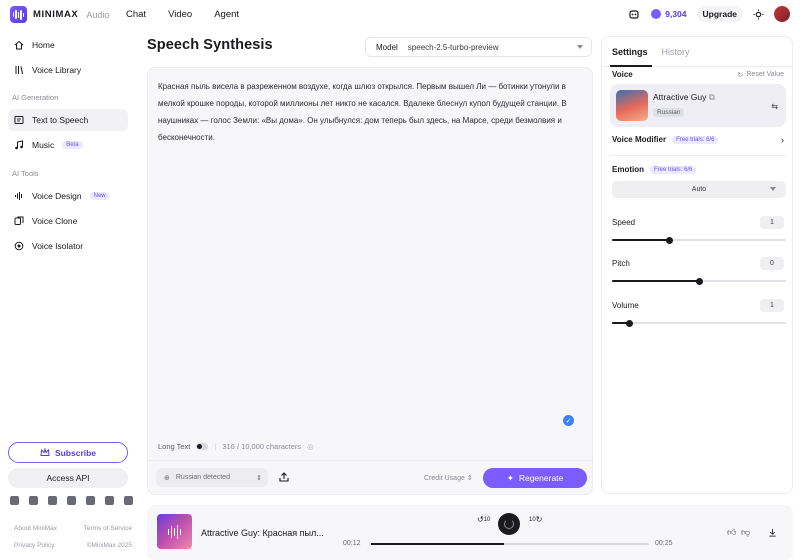  I want to click on instagram-icon, so click(109, 500).